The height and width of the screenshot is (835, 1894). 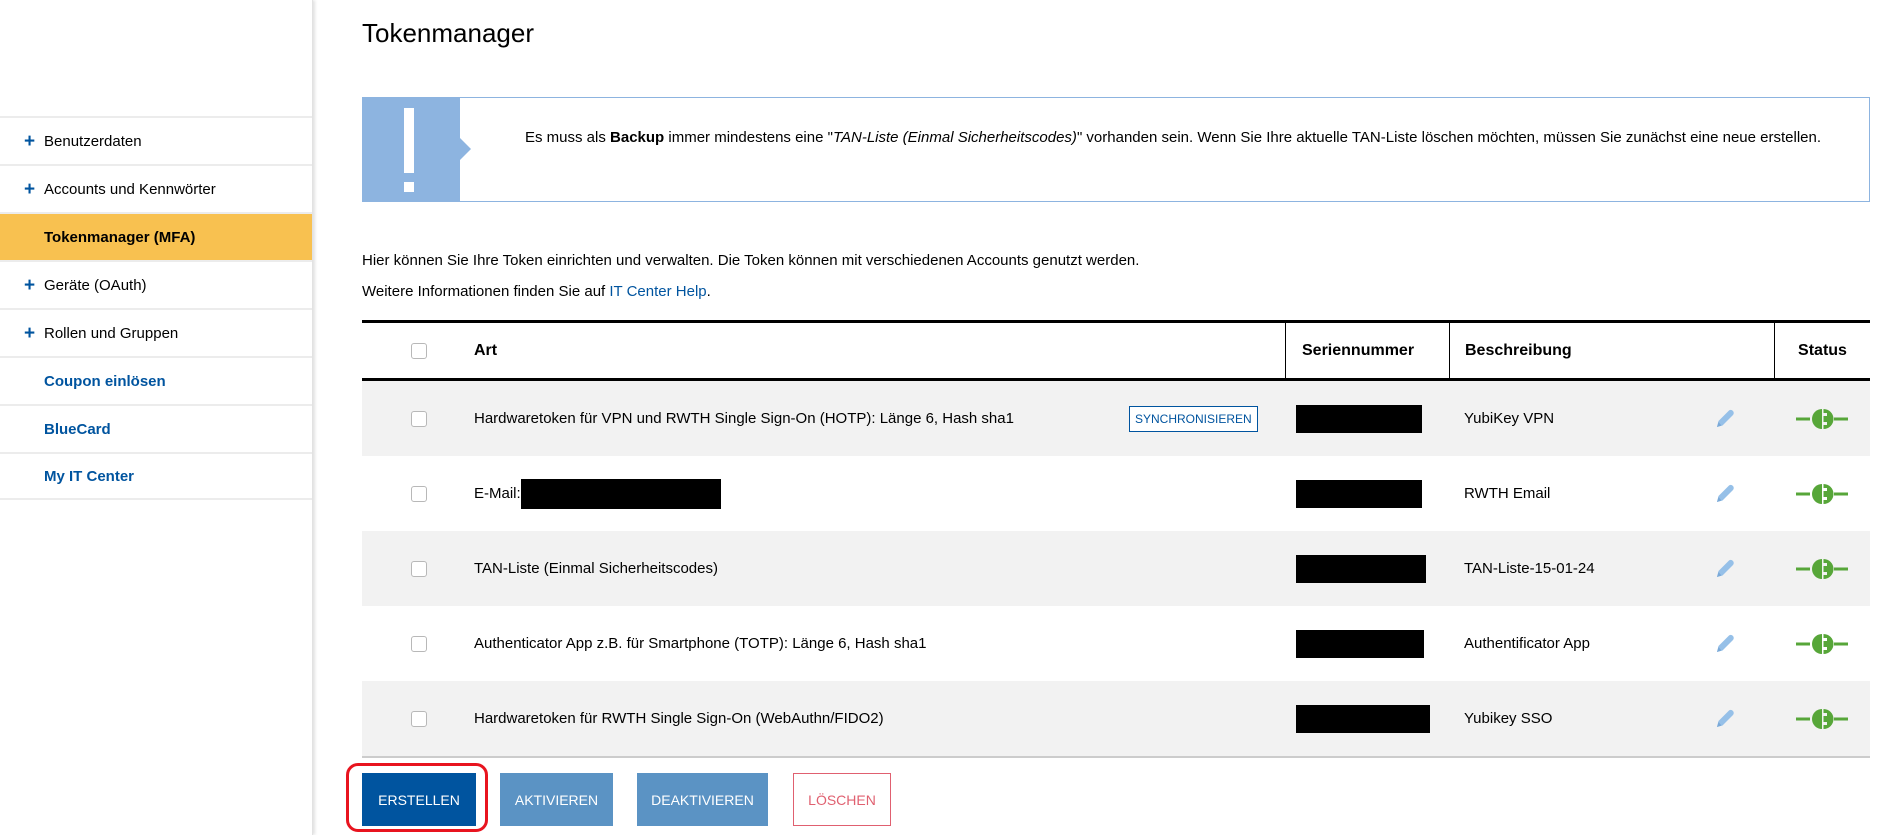 What do you see at coordinates (77, 429) in the screenshot?
I see `sidebar-item-label: BlueCard` at bounding box center [77, 429].